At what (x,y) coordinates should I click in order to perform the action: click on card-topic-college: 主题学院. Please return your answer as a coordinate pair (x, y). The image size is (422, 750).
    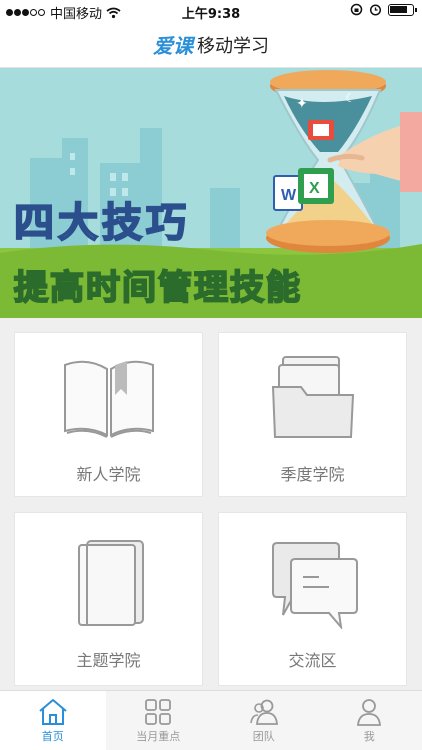
    Looking at the image, I should click on (108, 599).